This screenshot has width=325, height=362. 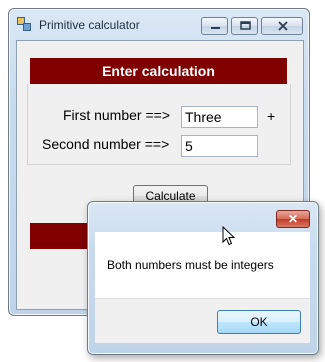 What do you see at coordinates (229, 235) in the screenshot?
I see `mouse-cursor-icon` at bounding box center [229, 235].